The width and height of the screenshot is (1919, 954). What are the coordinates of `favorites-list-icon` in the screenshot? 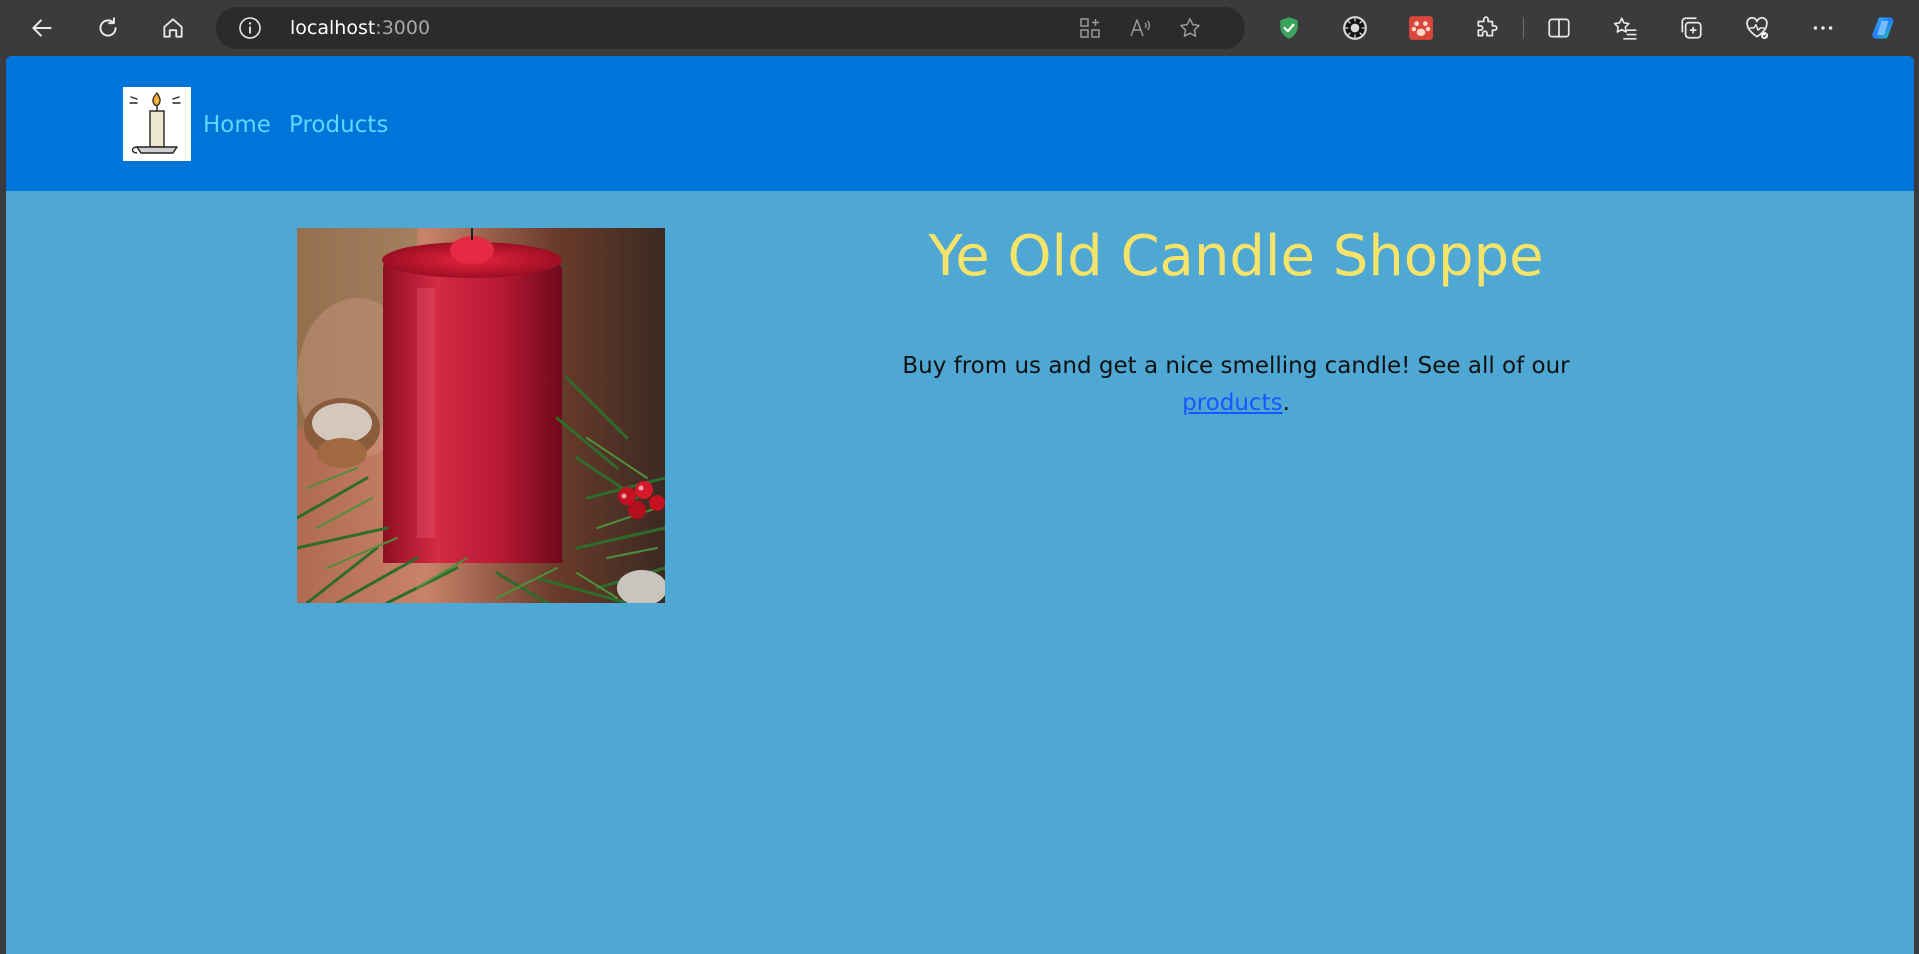 It's located at (1625, 28).